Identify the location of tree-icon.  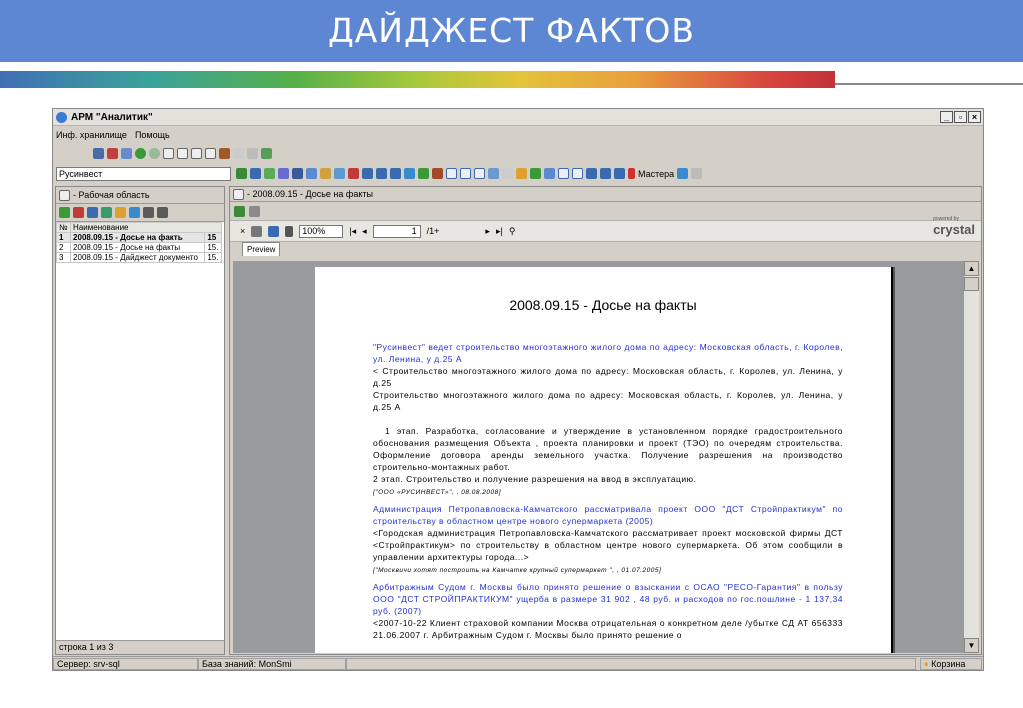
(224, 153).